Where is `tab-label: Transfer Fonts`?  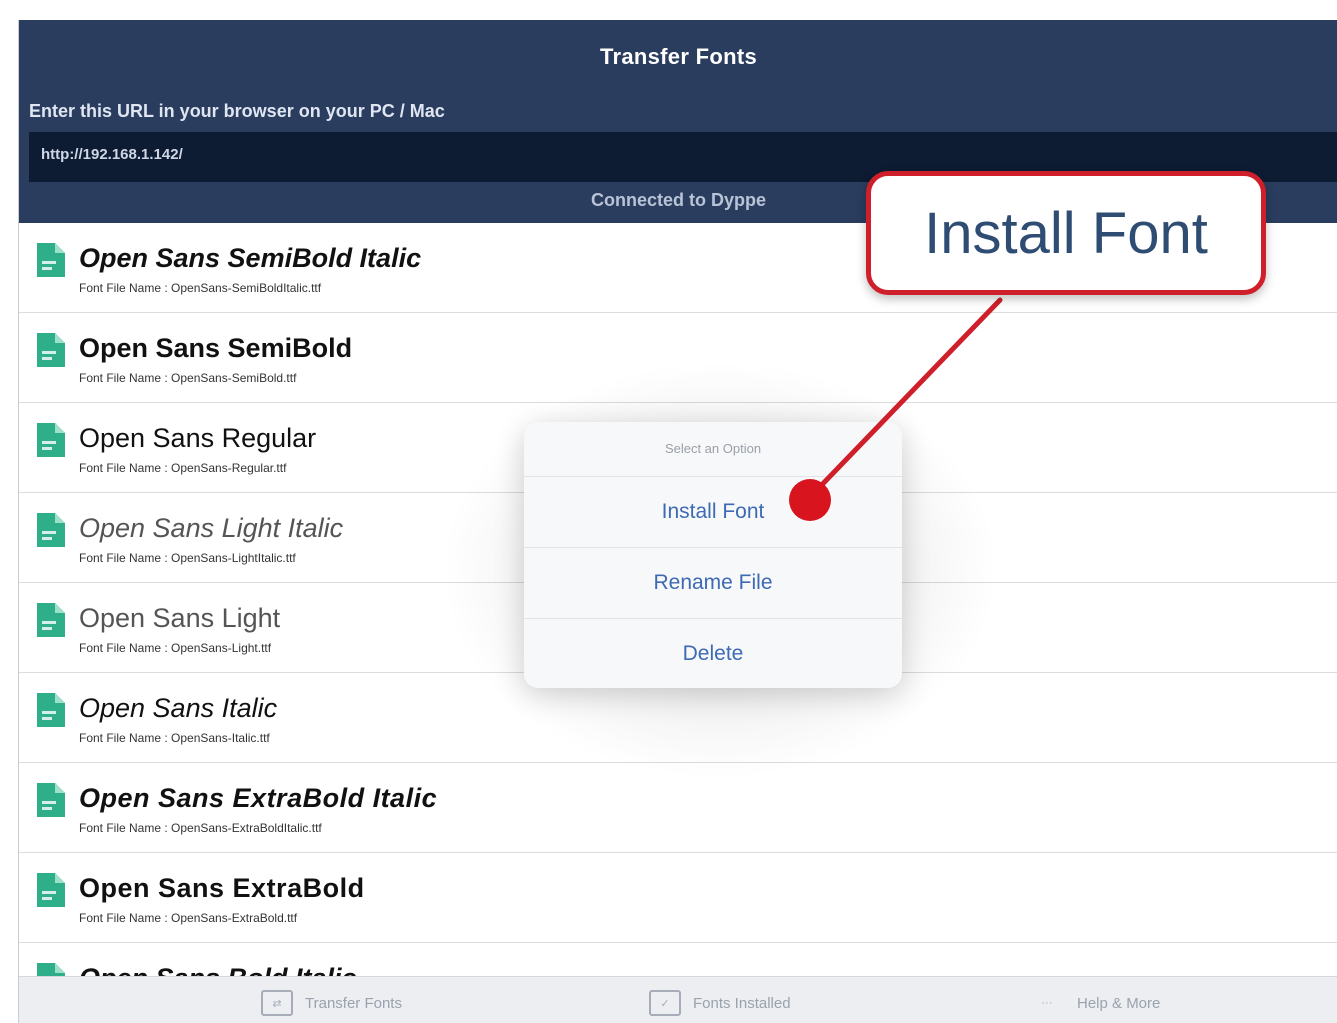 tab-label: Transfer Fonts is located at coordinates (353, 1003).